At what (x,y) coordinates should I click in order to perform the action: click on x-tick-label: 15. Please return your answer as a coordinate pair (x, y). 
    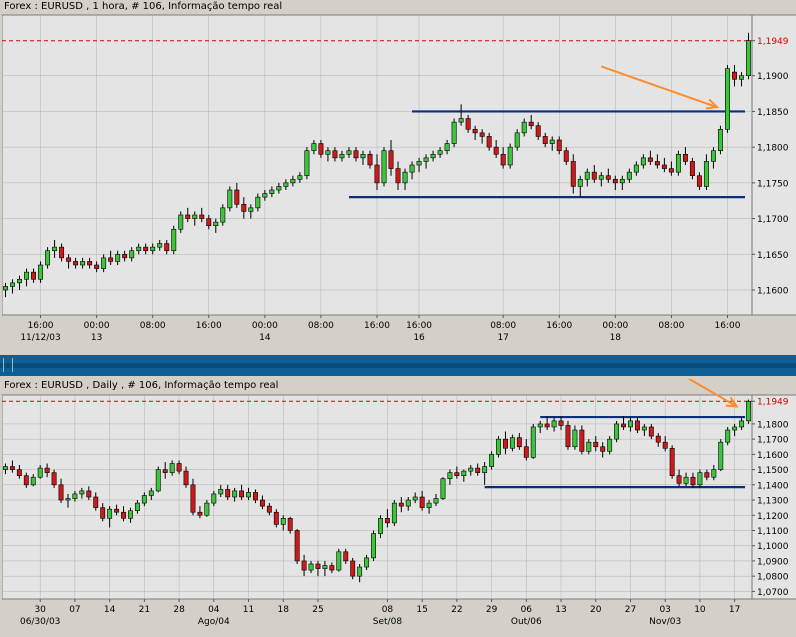
    Looking at the image, I should click on (421, 610).